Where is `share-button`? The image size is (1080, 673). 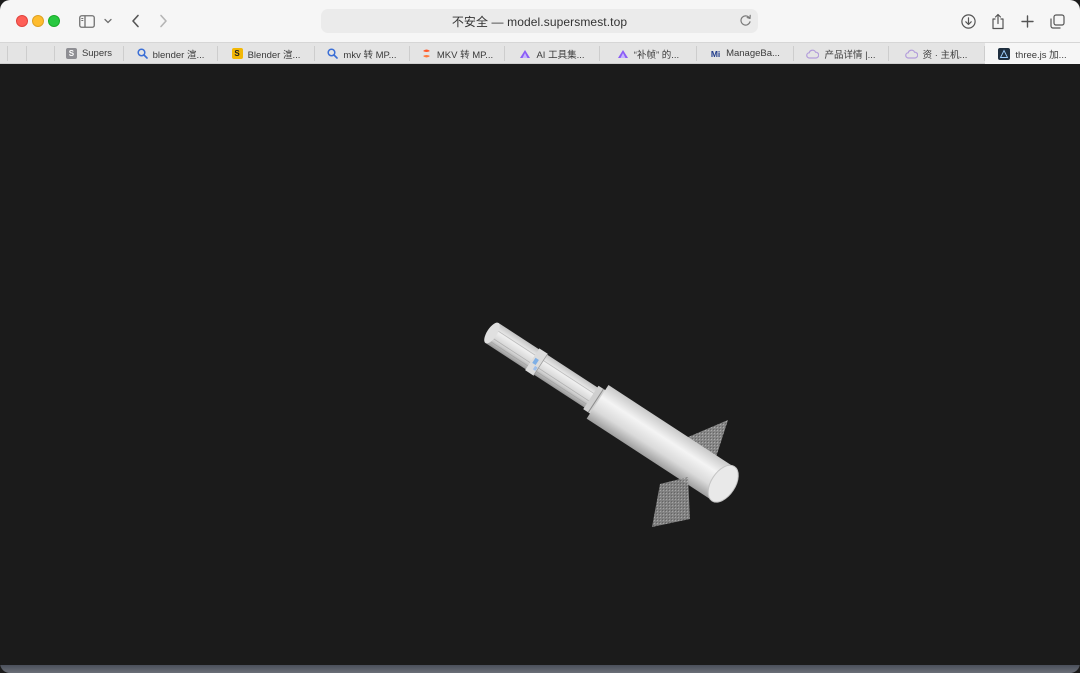
share-button is located at coordinates (998, 21).